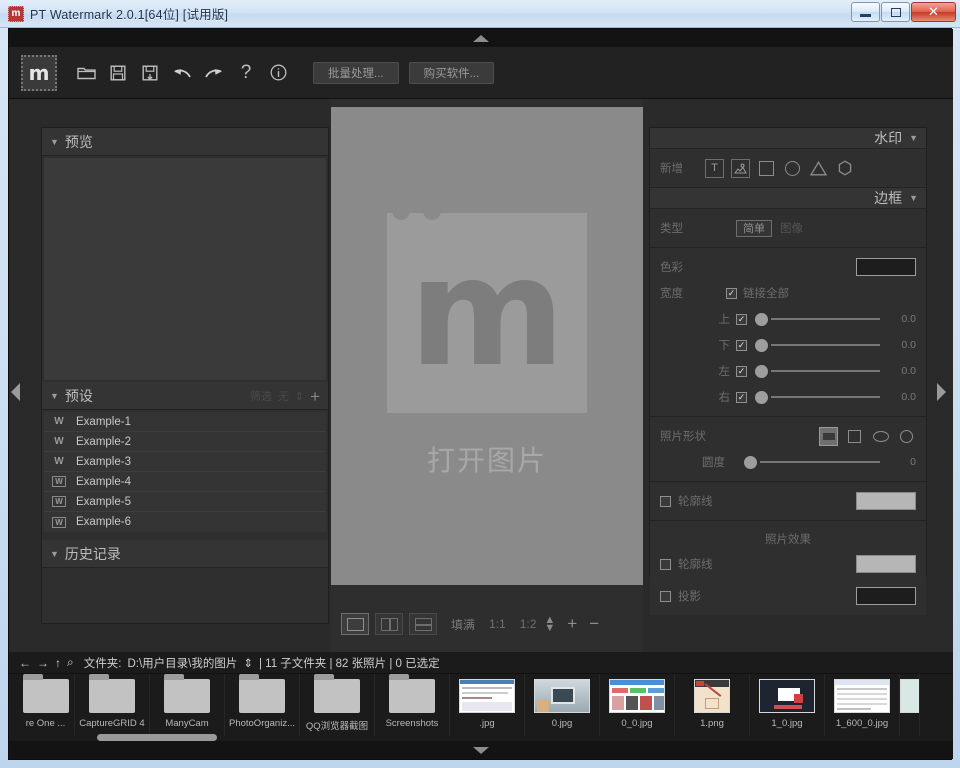 The width and height of the screenshot is (960, 768). Describe the element at coordinates (788, 540) in the screenshot. I see `photo-effects-title: 照片效果` at that location.